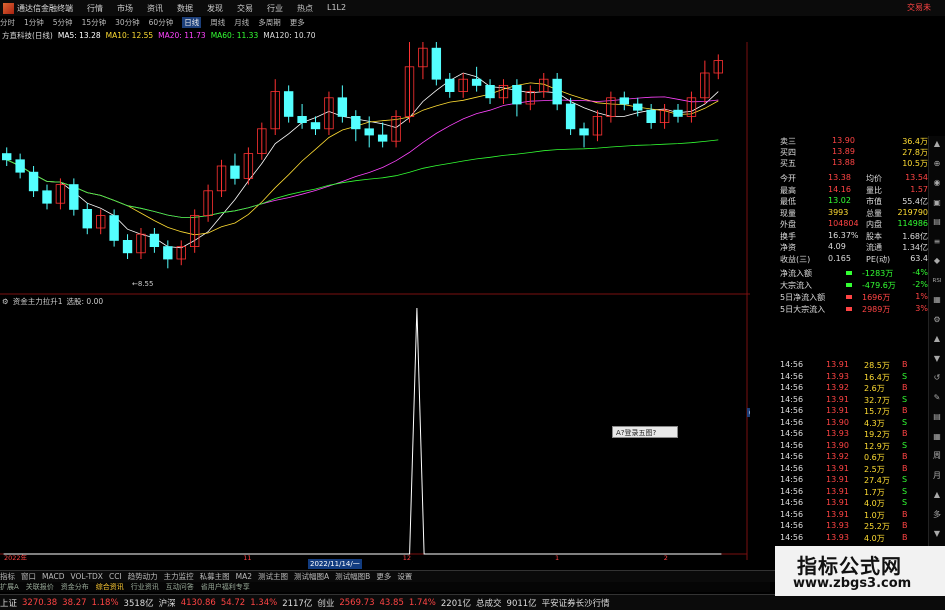 The height and width of the screenshot is (610, 945). Describe the element at coordinates (8, 8) in the screenshot. I see `app-logo-icon` at that location.